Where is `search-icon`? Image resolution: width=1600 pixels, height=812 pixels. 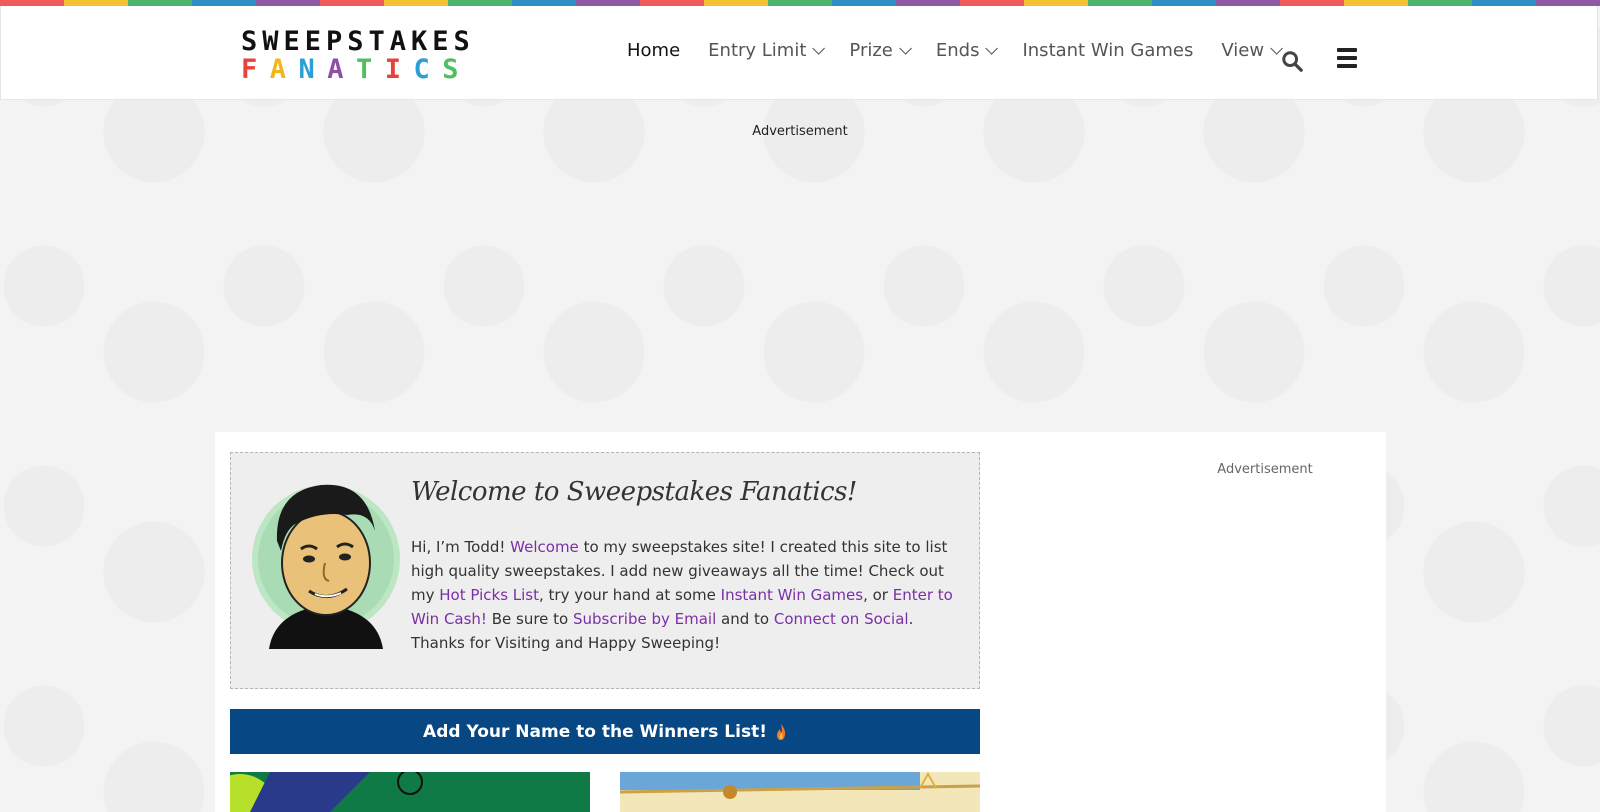
search-icon is located at coordinates (1292, 61).